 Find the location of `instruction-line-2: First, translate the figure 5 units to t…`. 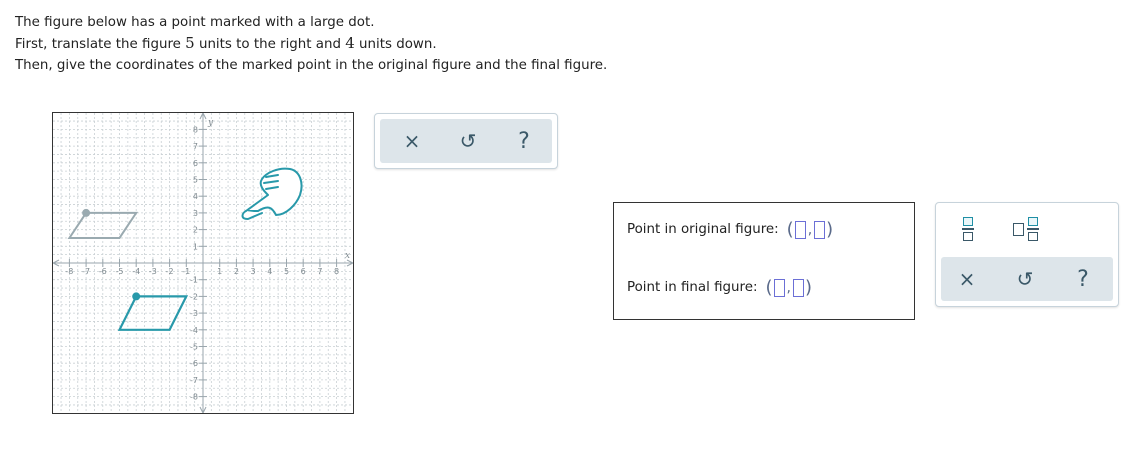

instruction-line-2: First, translate the figure 5 units to t… is located at coordinates (311, 44).